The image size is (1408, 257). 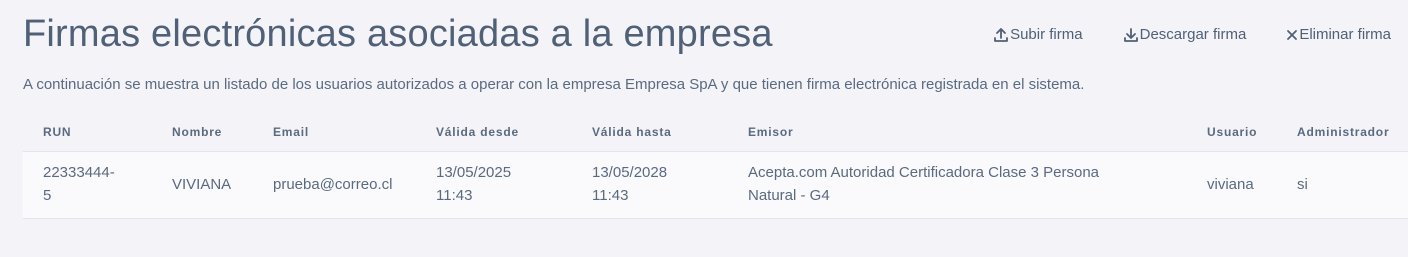 What do you see at coordinates (477, 132) in the screenshot?
I see `column-header-valida-desde: Válida desde` at bounding box center [477, 132].